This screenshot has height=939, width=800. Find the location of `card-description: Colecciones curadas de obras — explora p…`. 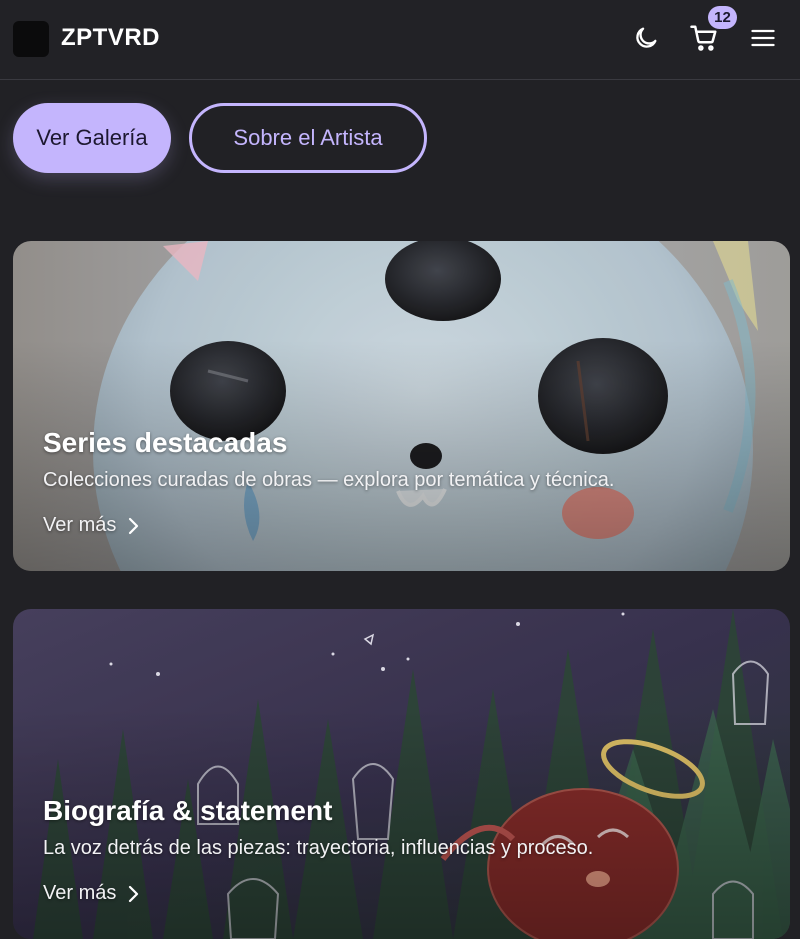

card-description: Colecciones curadas de obras — explora p… is located at coordinates (329, 480).